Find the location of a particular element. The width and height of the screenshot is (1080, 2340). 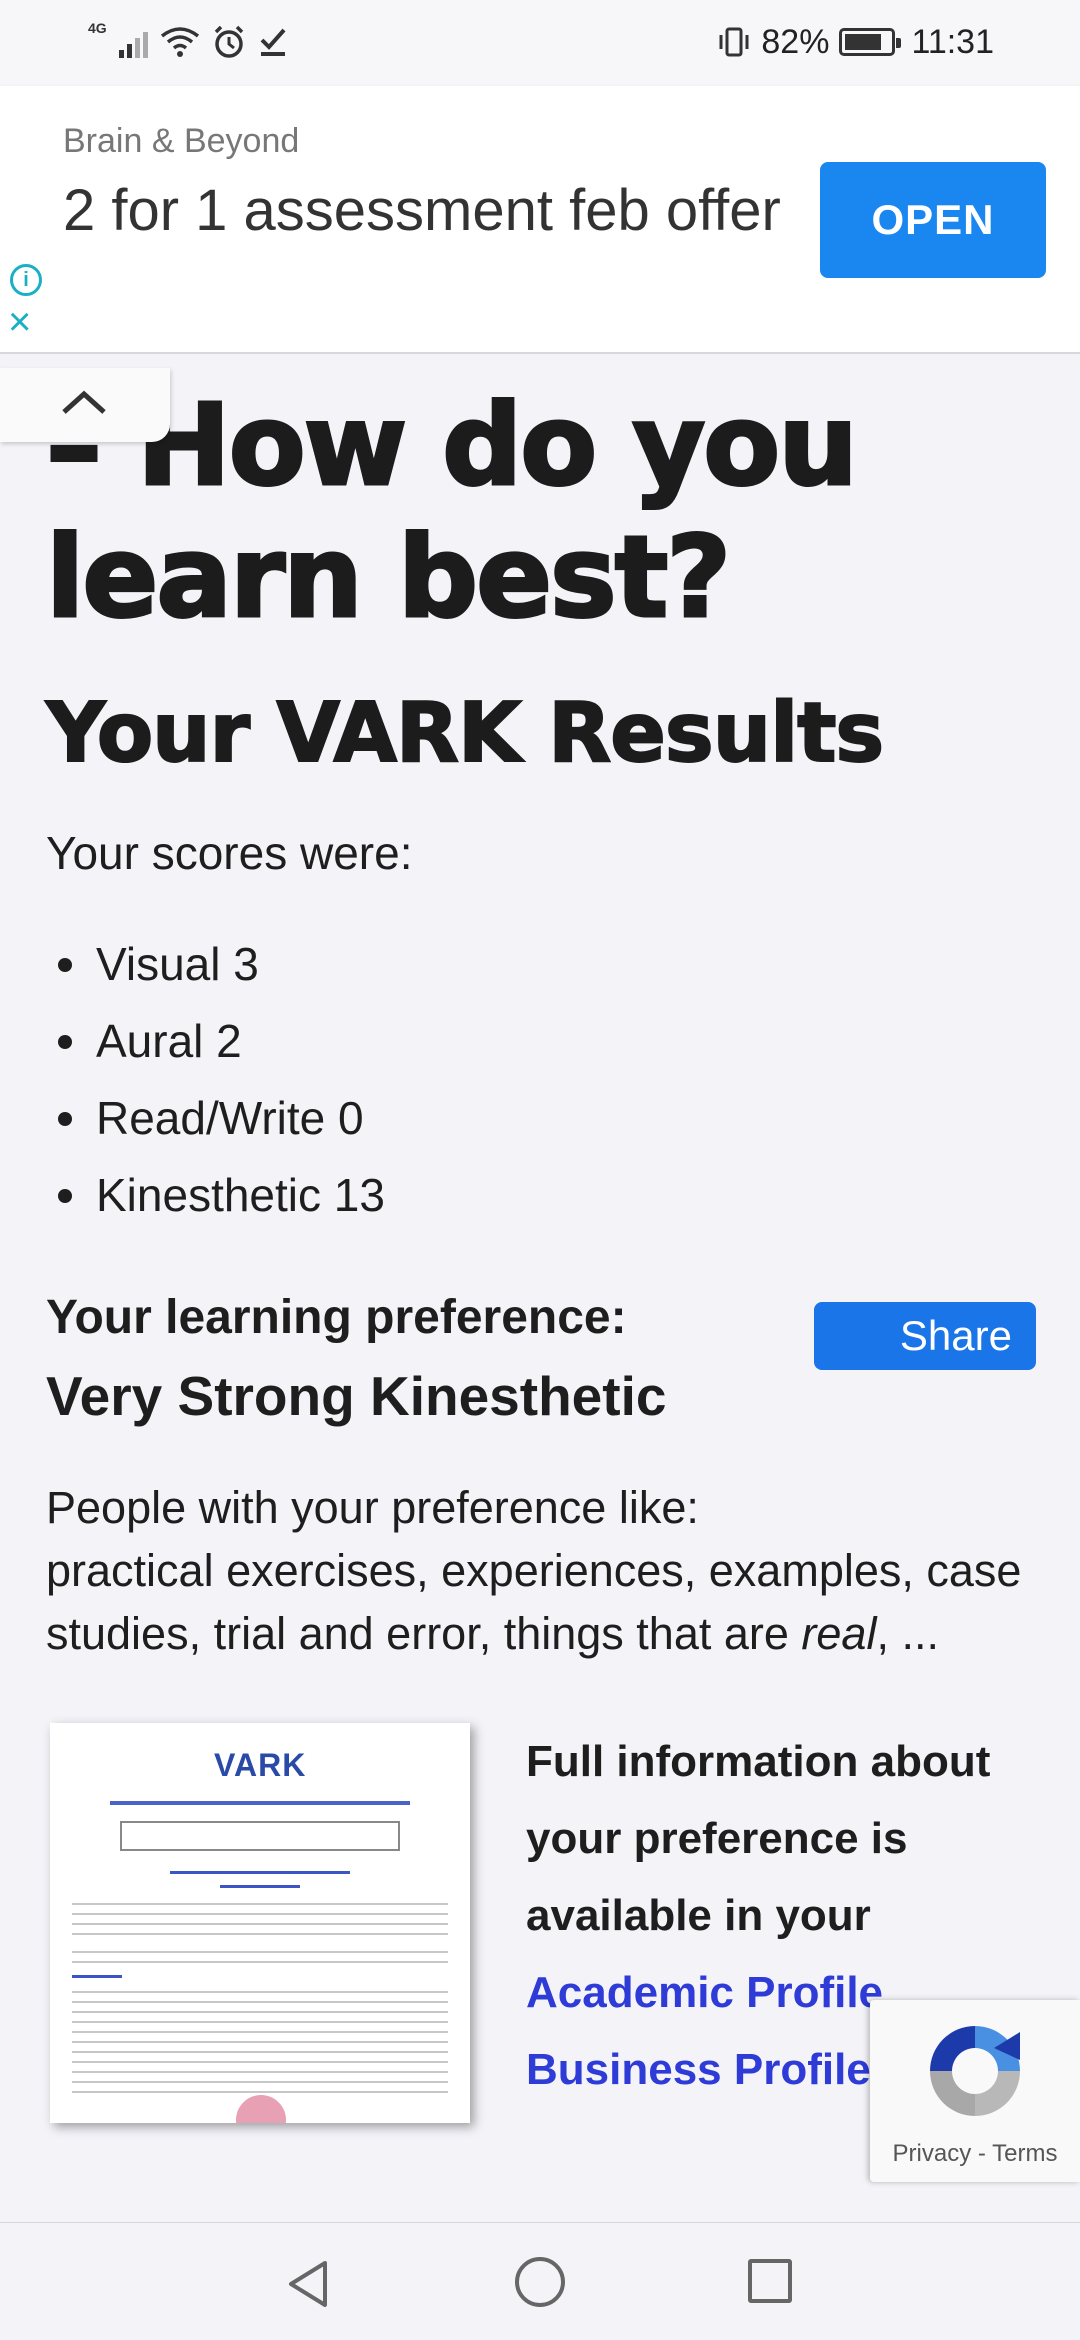

collapse-ad-button is located at coordinates (85, 405).